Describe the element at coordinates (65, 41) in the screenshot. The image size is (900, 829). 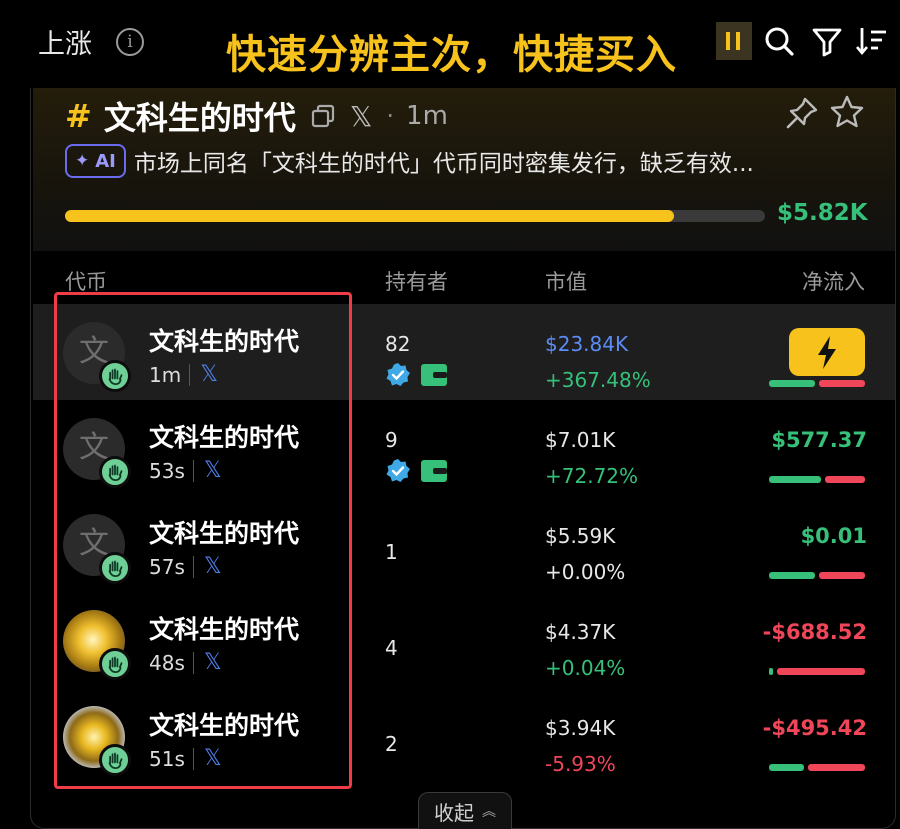
I see `tab-rising: 上涨` at that location.